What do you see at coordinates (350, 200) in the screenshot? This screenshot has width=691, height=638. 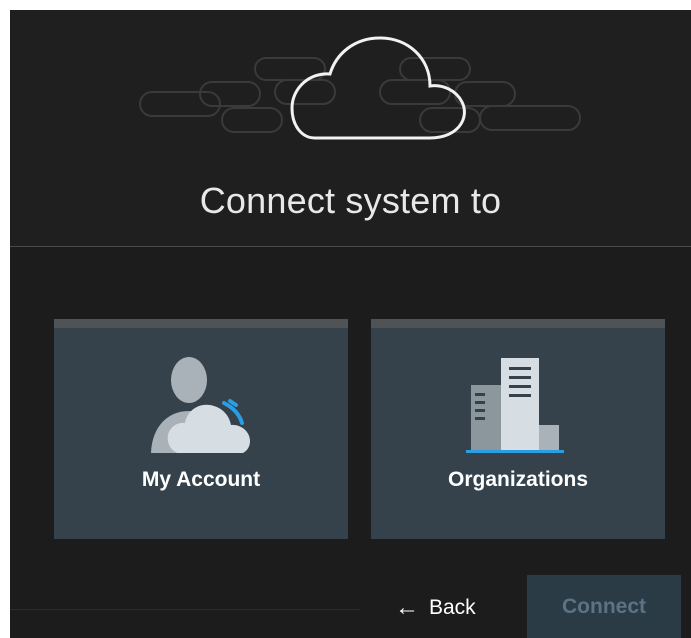 I see `dialog-title: Connect system to` at bounding box center [350, 200].